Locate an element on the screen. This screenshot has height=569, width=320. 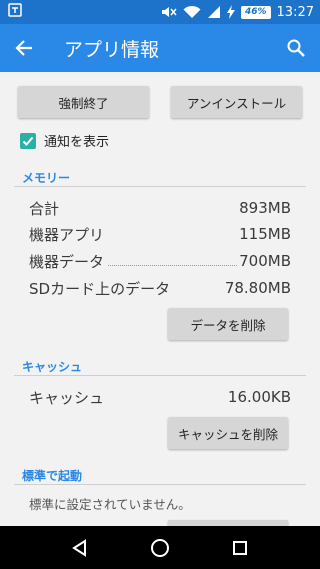
home-nav-button is located at coordinates (160, 548).